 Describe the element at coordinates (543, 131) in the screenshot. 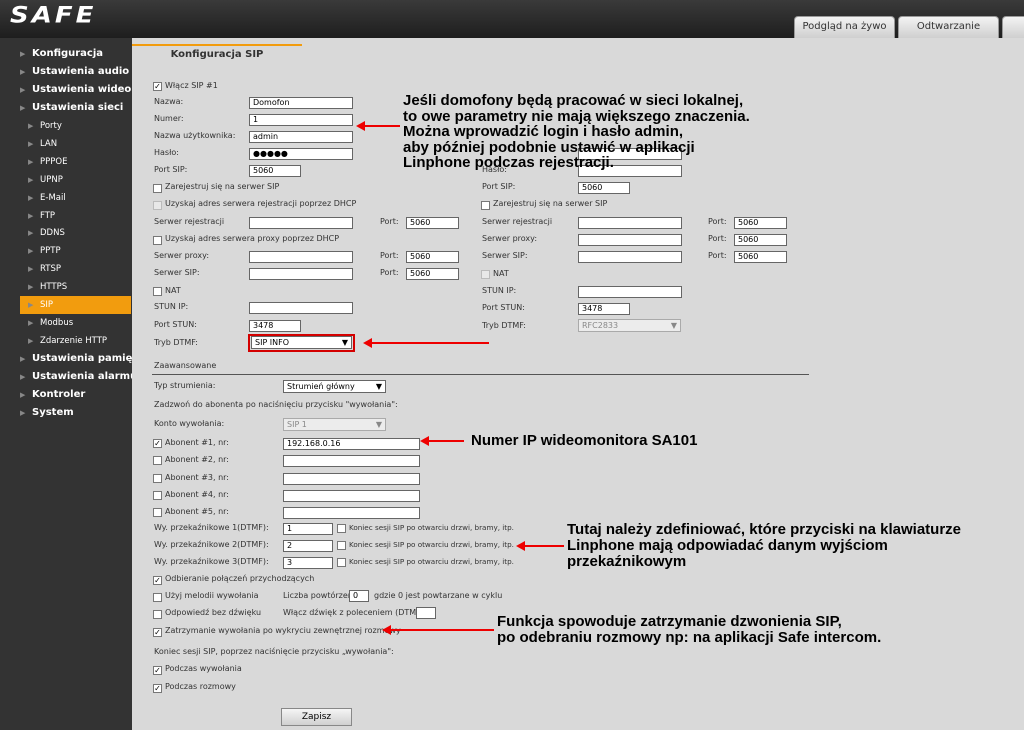

I see `annotation-line: Można wprowadzić login i hasło admin,` at that location.